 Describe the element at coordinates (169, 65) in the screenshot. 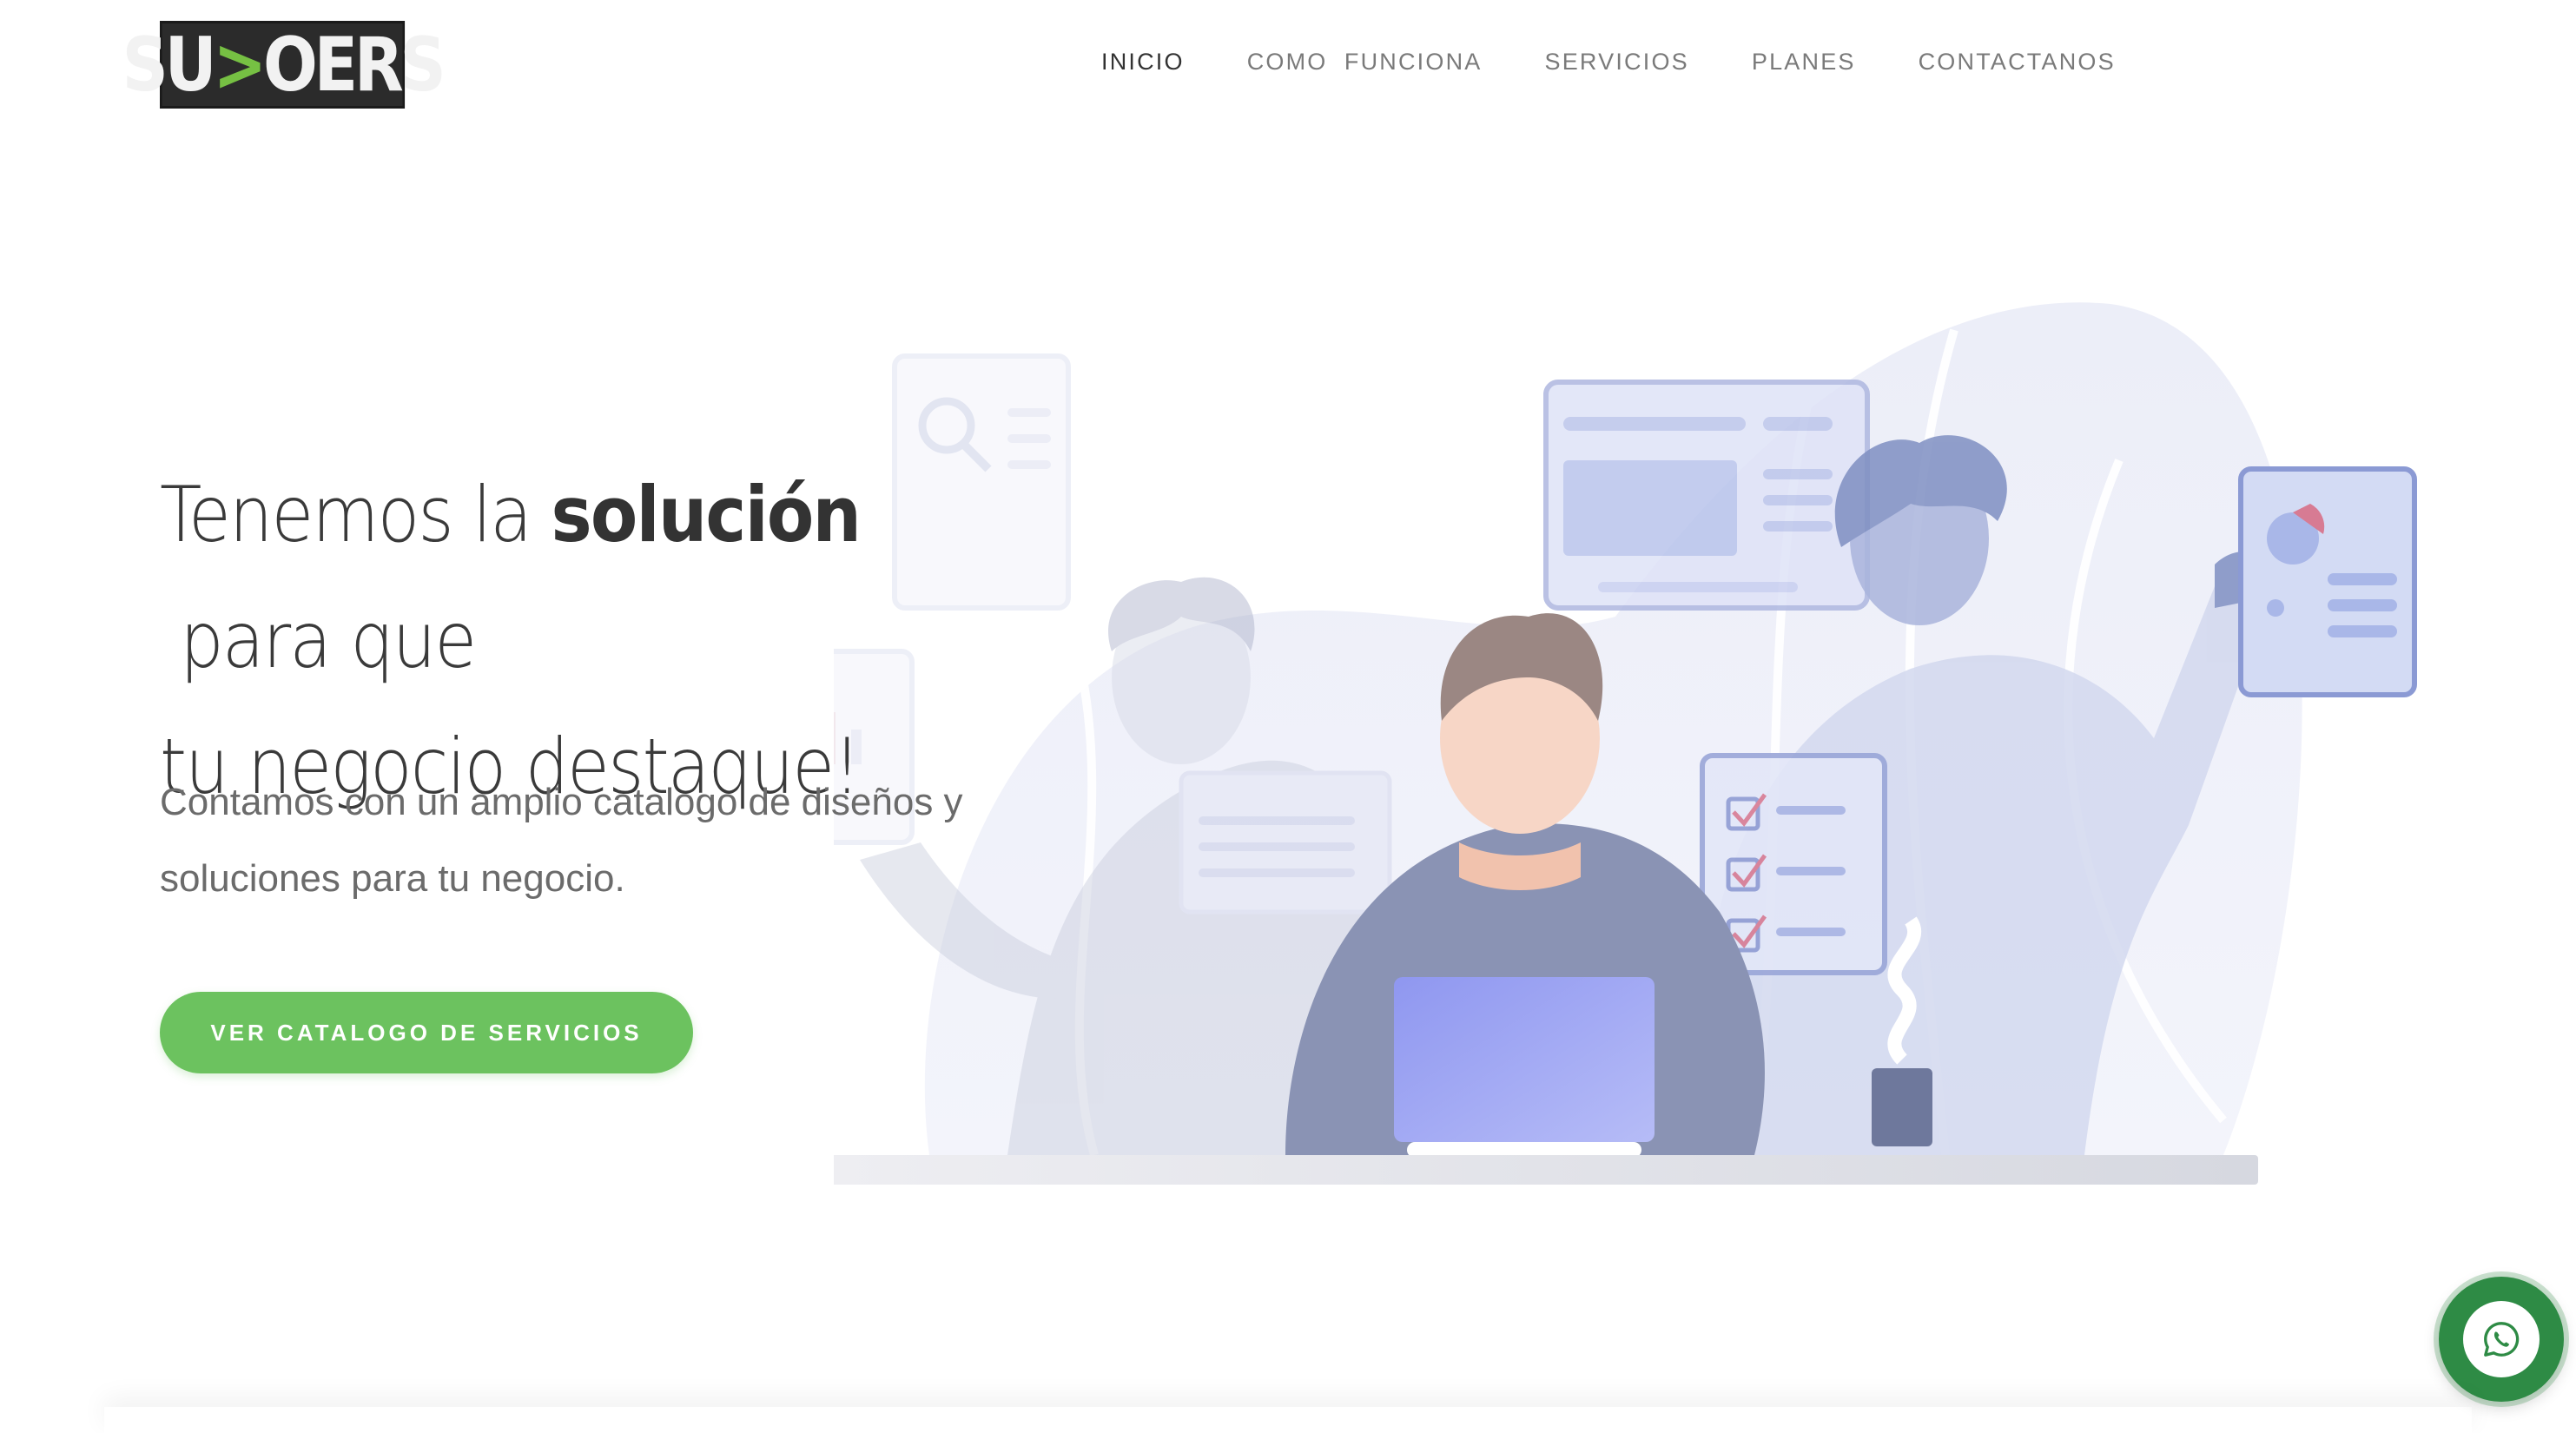

I see `logo-text-left: SU` at that location.